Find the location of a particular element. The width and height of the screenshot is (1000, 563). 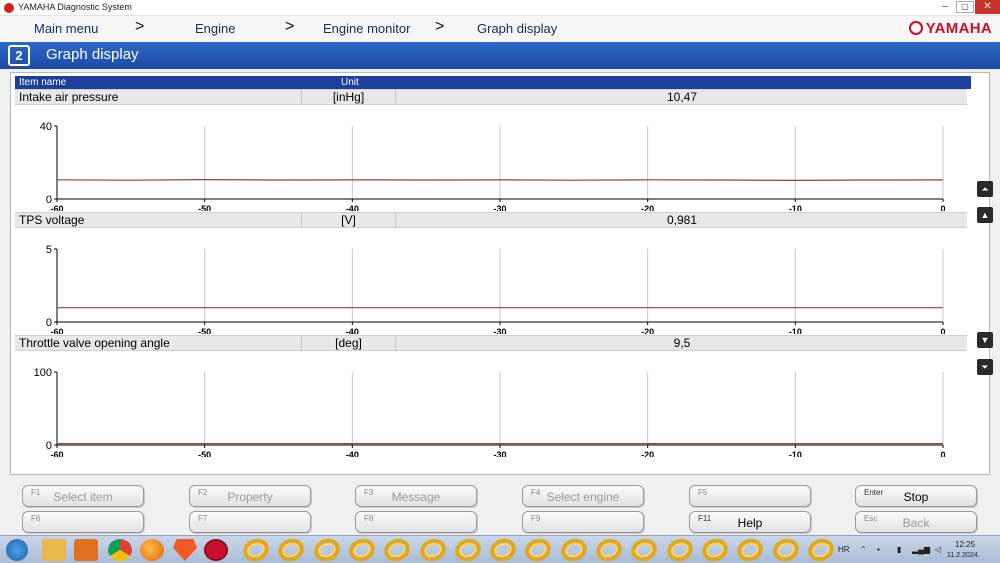

scroll-down-button: ▼ is located at coordinates (985, 340).